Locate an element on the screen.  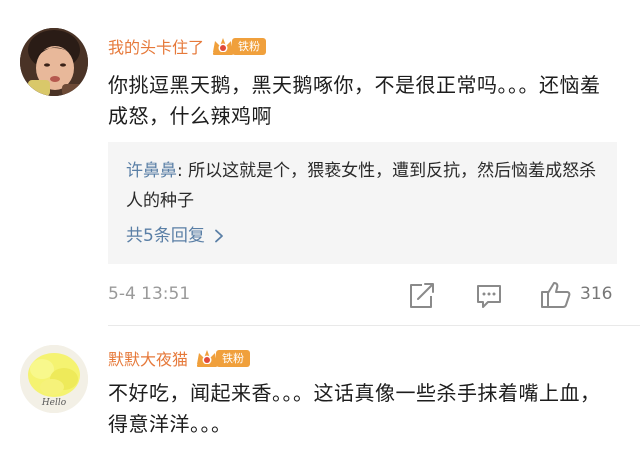
thumbs-up-icon is located at coordinates (556, 295).